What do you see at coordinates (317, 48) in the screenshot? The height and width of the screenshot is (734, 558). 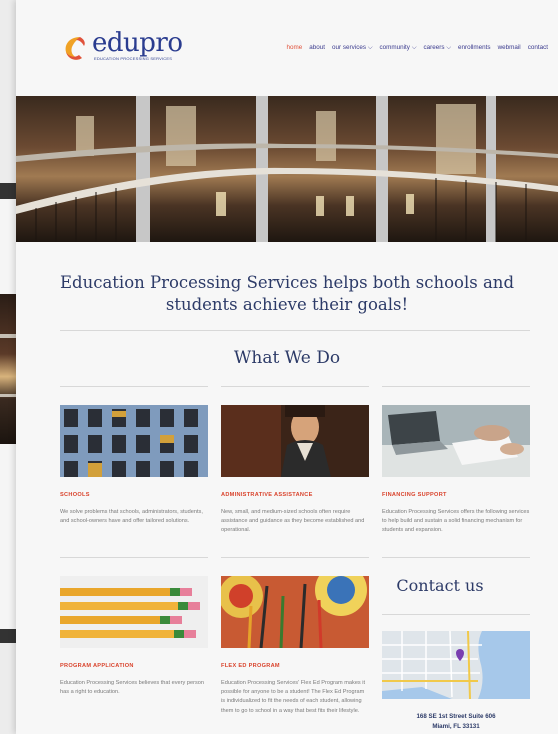 I see `nav-item-about: about` at bounding box center [317, 48].